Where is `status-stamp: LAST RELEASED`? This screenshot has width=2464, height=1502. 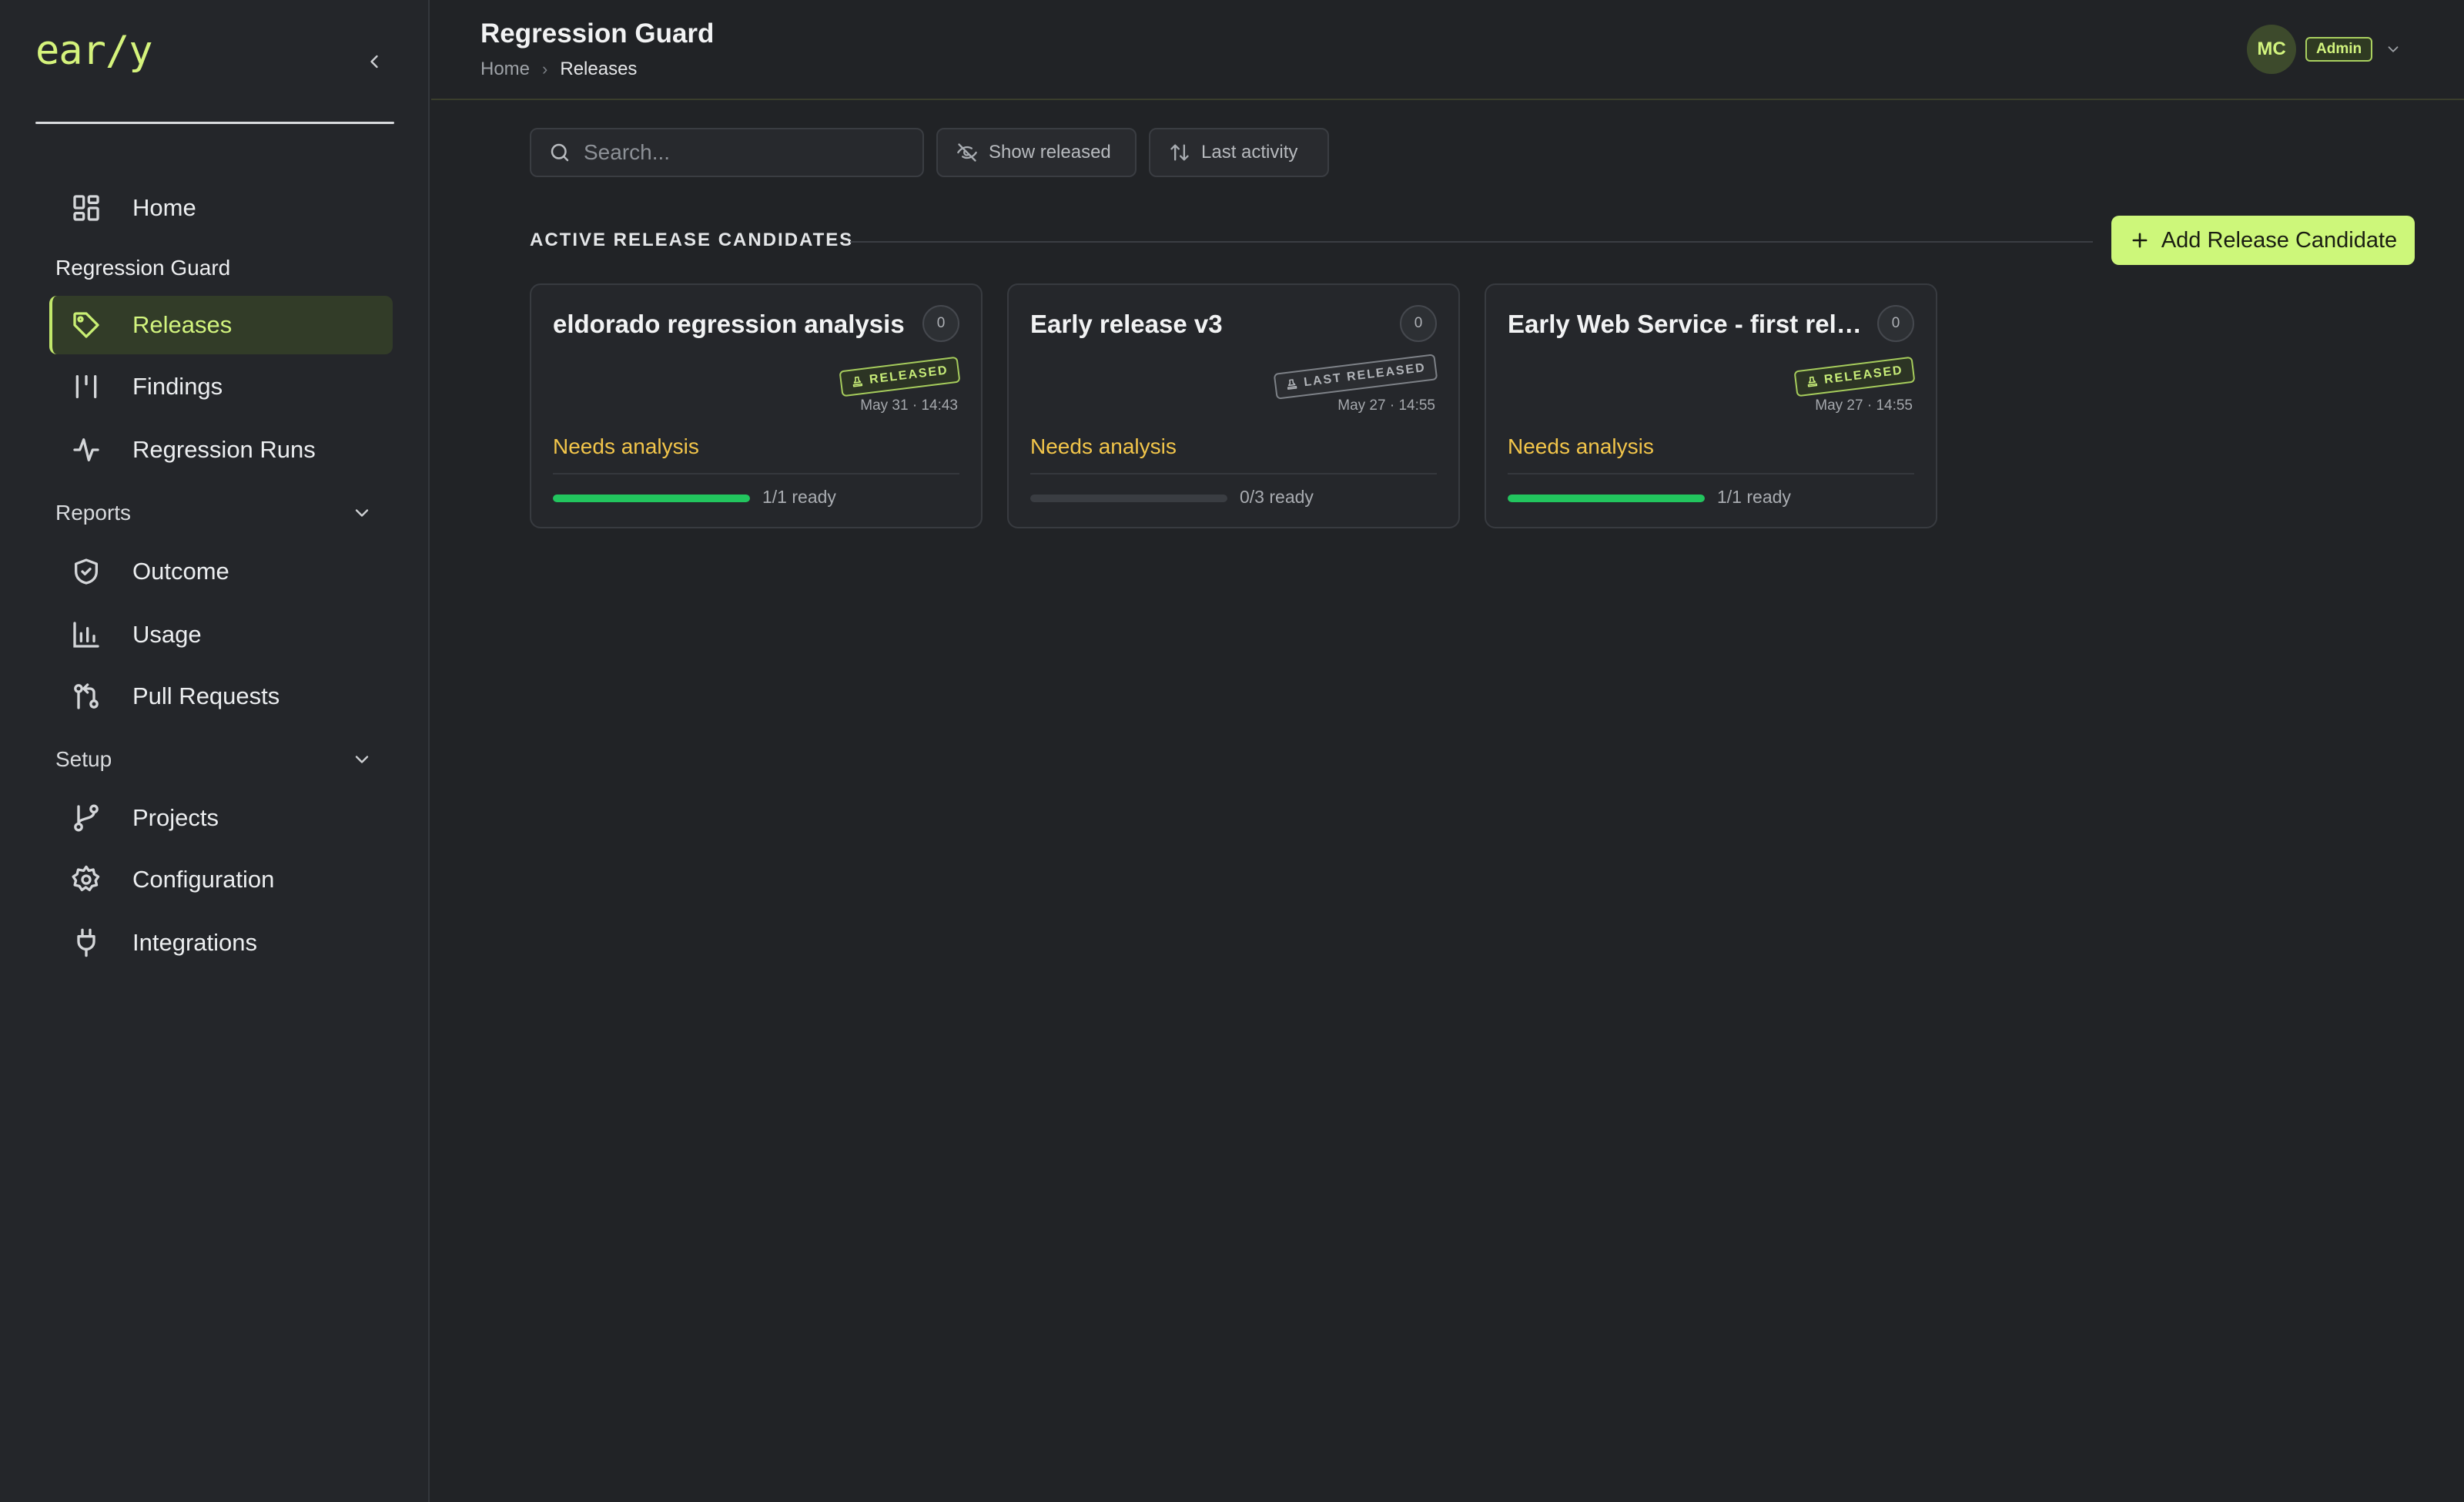 status-stamp: LAST RELEASED is located at coordinates (1355, 377).